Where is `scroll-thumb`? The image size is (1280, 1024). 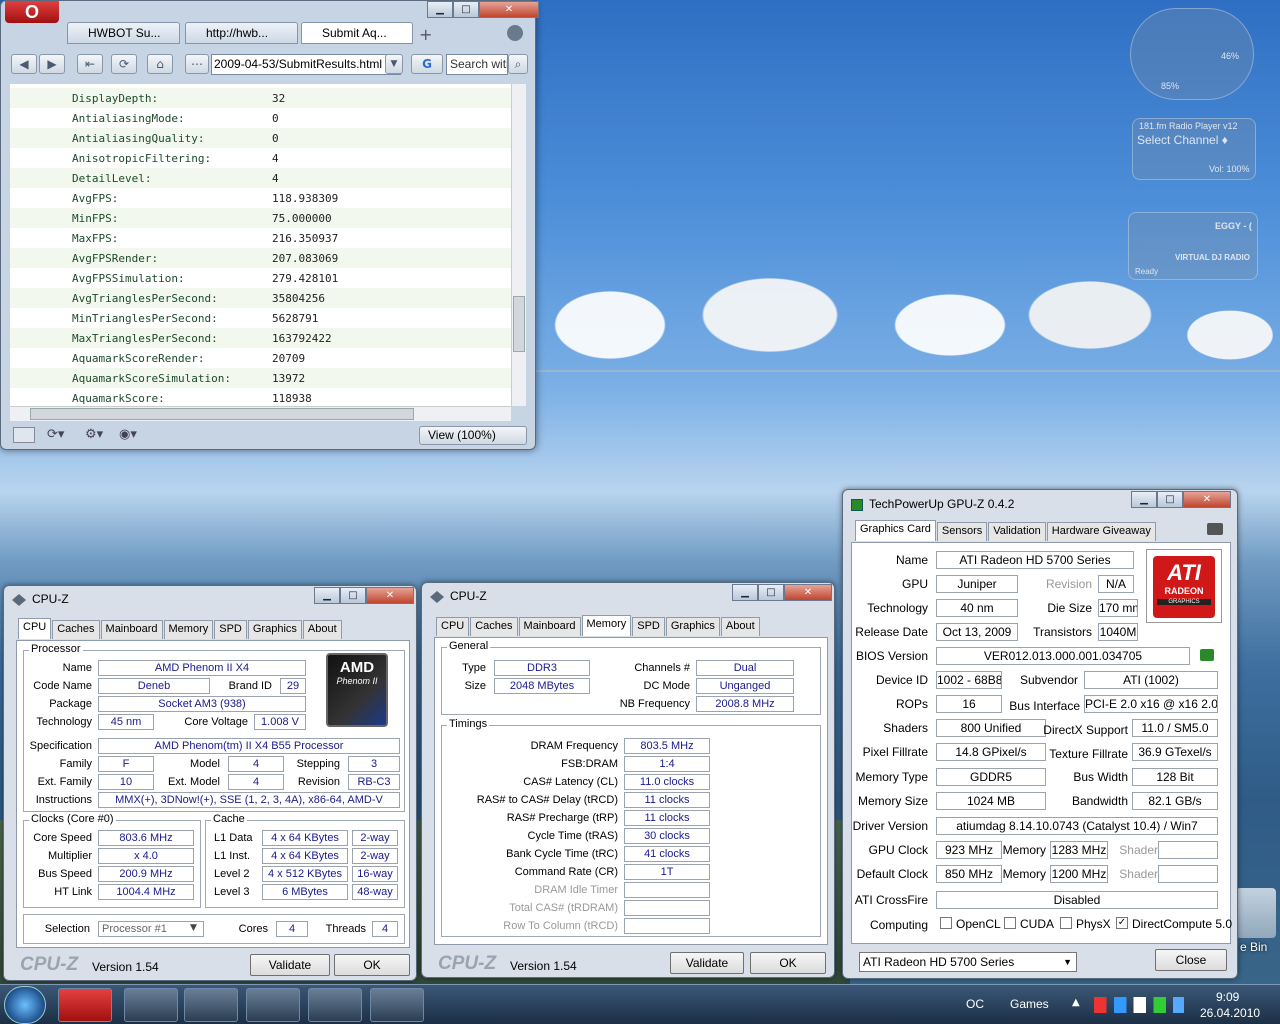 scroll-thumb is located at coordinates (519, 324).